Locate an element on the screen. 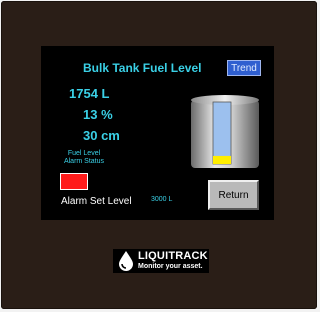 The height and width of the screenshot is (312, 320). alarm-status-indicator is located at coordinates (74, 181).